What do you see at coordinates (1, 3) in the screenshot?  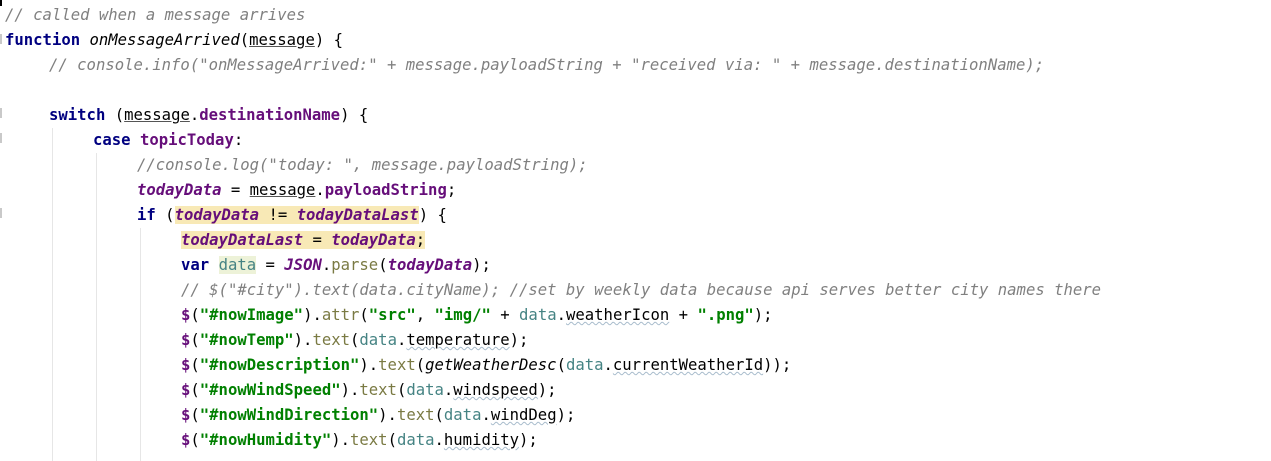 I see `text-caret` at bounding box center [1, 3].